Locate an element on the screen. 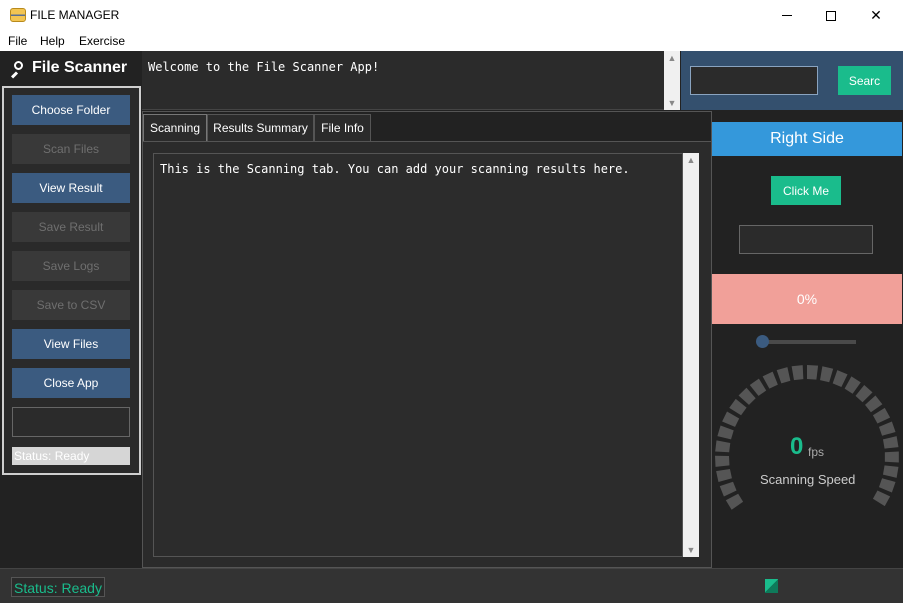 The image size is (903, 603). save-to-csv-button: Save to CSV is located at coordinates (71, 305).